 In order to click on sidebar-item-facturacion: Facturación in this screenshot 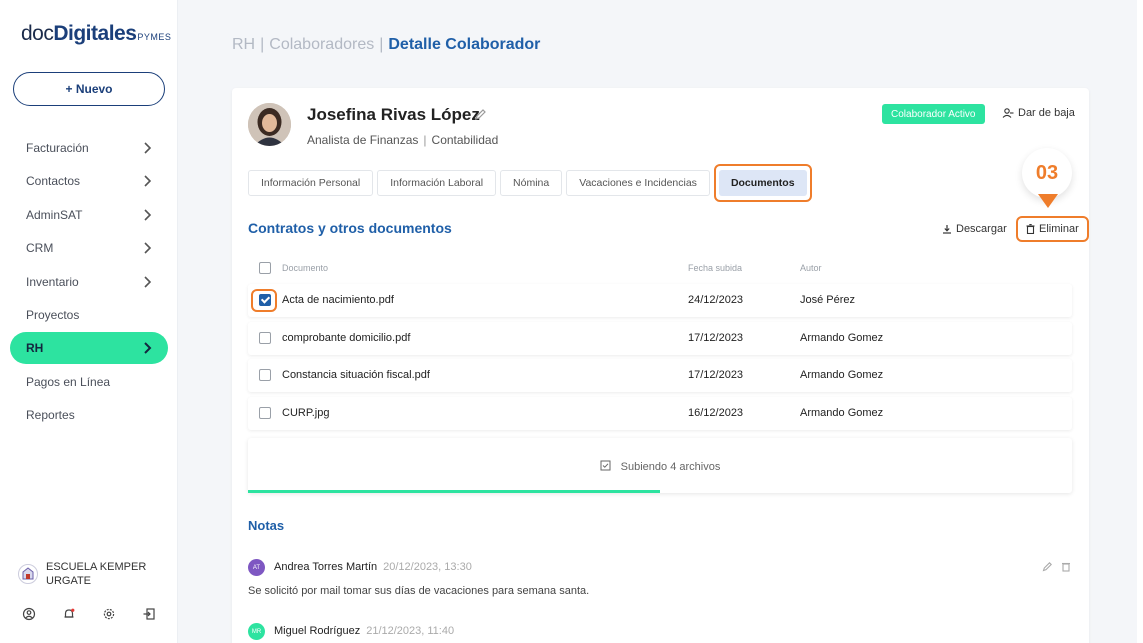, I will do `click(89, 148)`.